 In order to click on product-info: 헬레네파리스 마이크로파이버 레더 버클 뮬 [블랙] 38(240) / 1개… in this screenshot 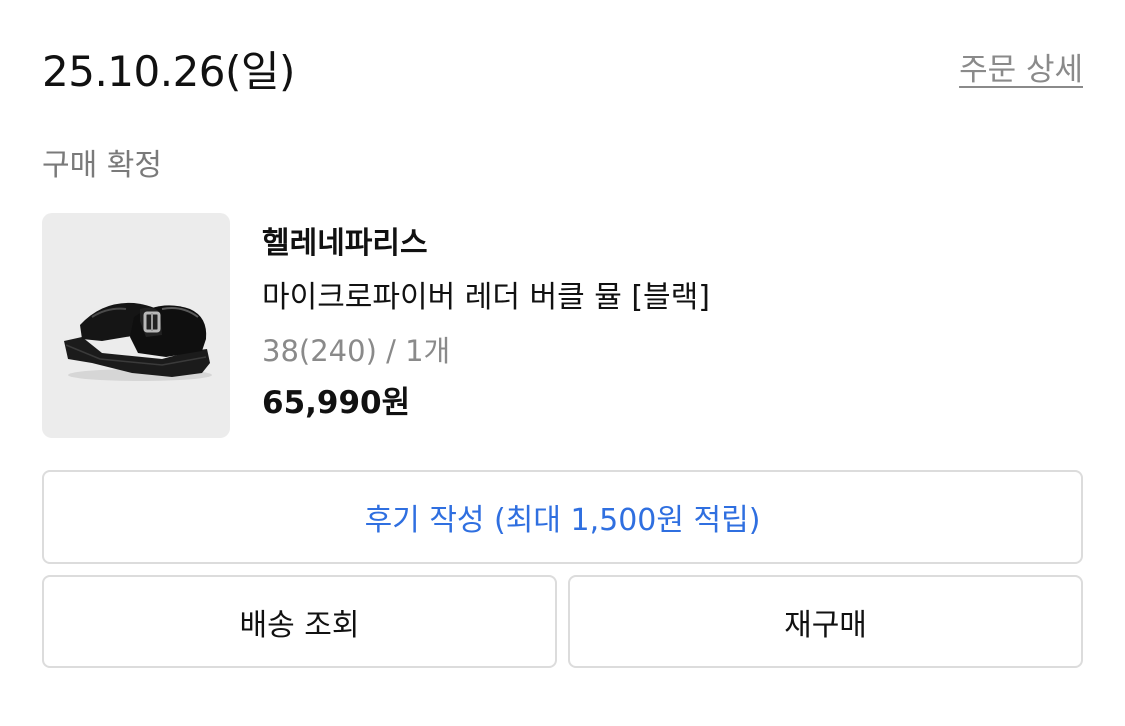, I will do `click(486, 323)`.